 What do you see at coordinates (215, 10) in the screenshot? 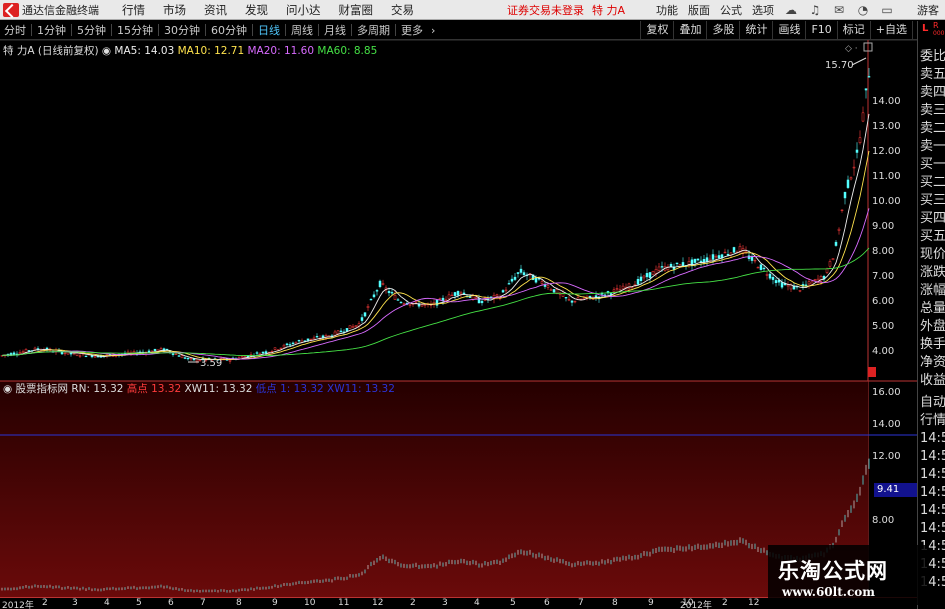
I see `menu-item-news: 资讯` at bounding box center [215, 10].